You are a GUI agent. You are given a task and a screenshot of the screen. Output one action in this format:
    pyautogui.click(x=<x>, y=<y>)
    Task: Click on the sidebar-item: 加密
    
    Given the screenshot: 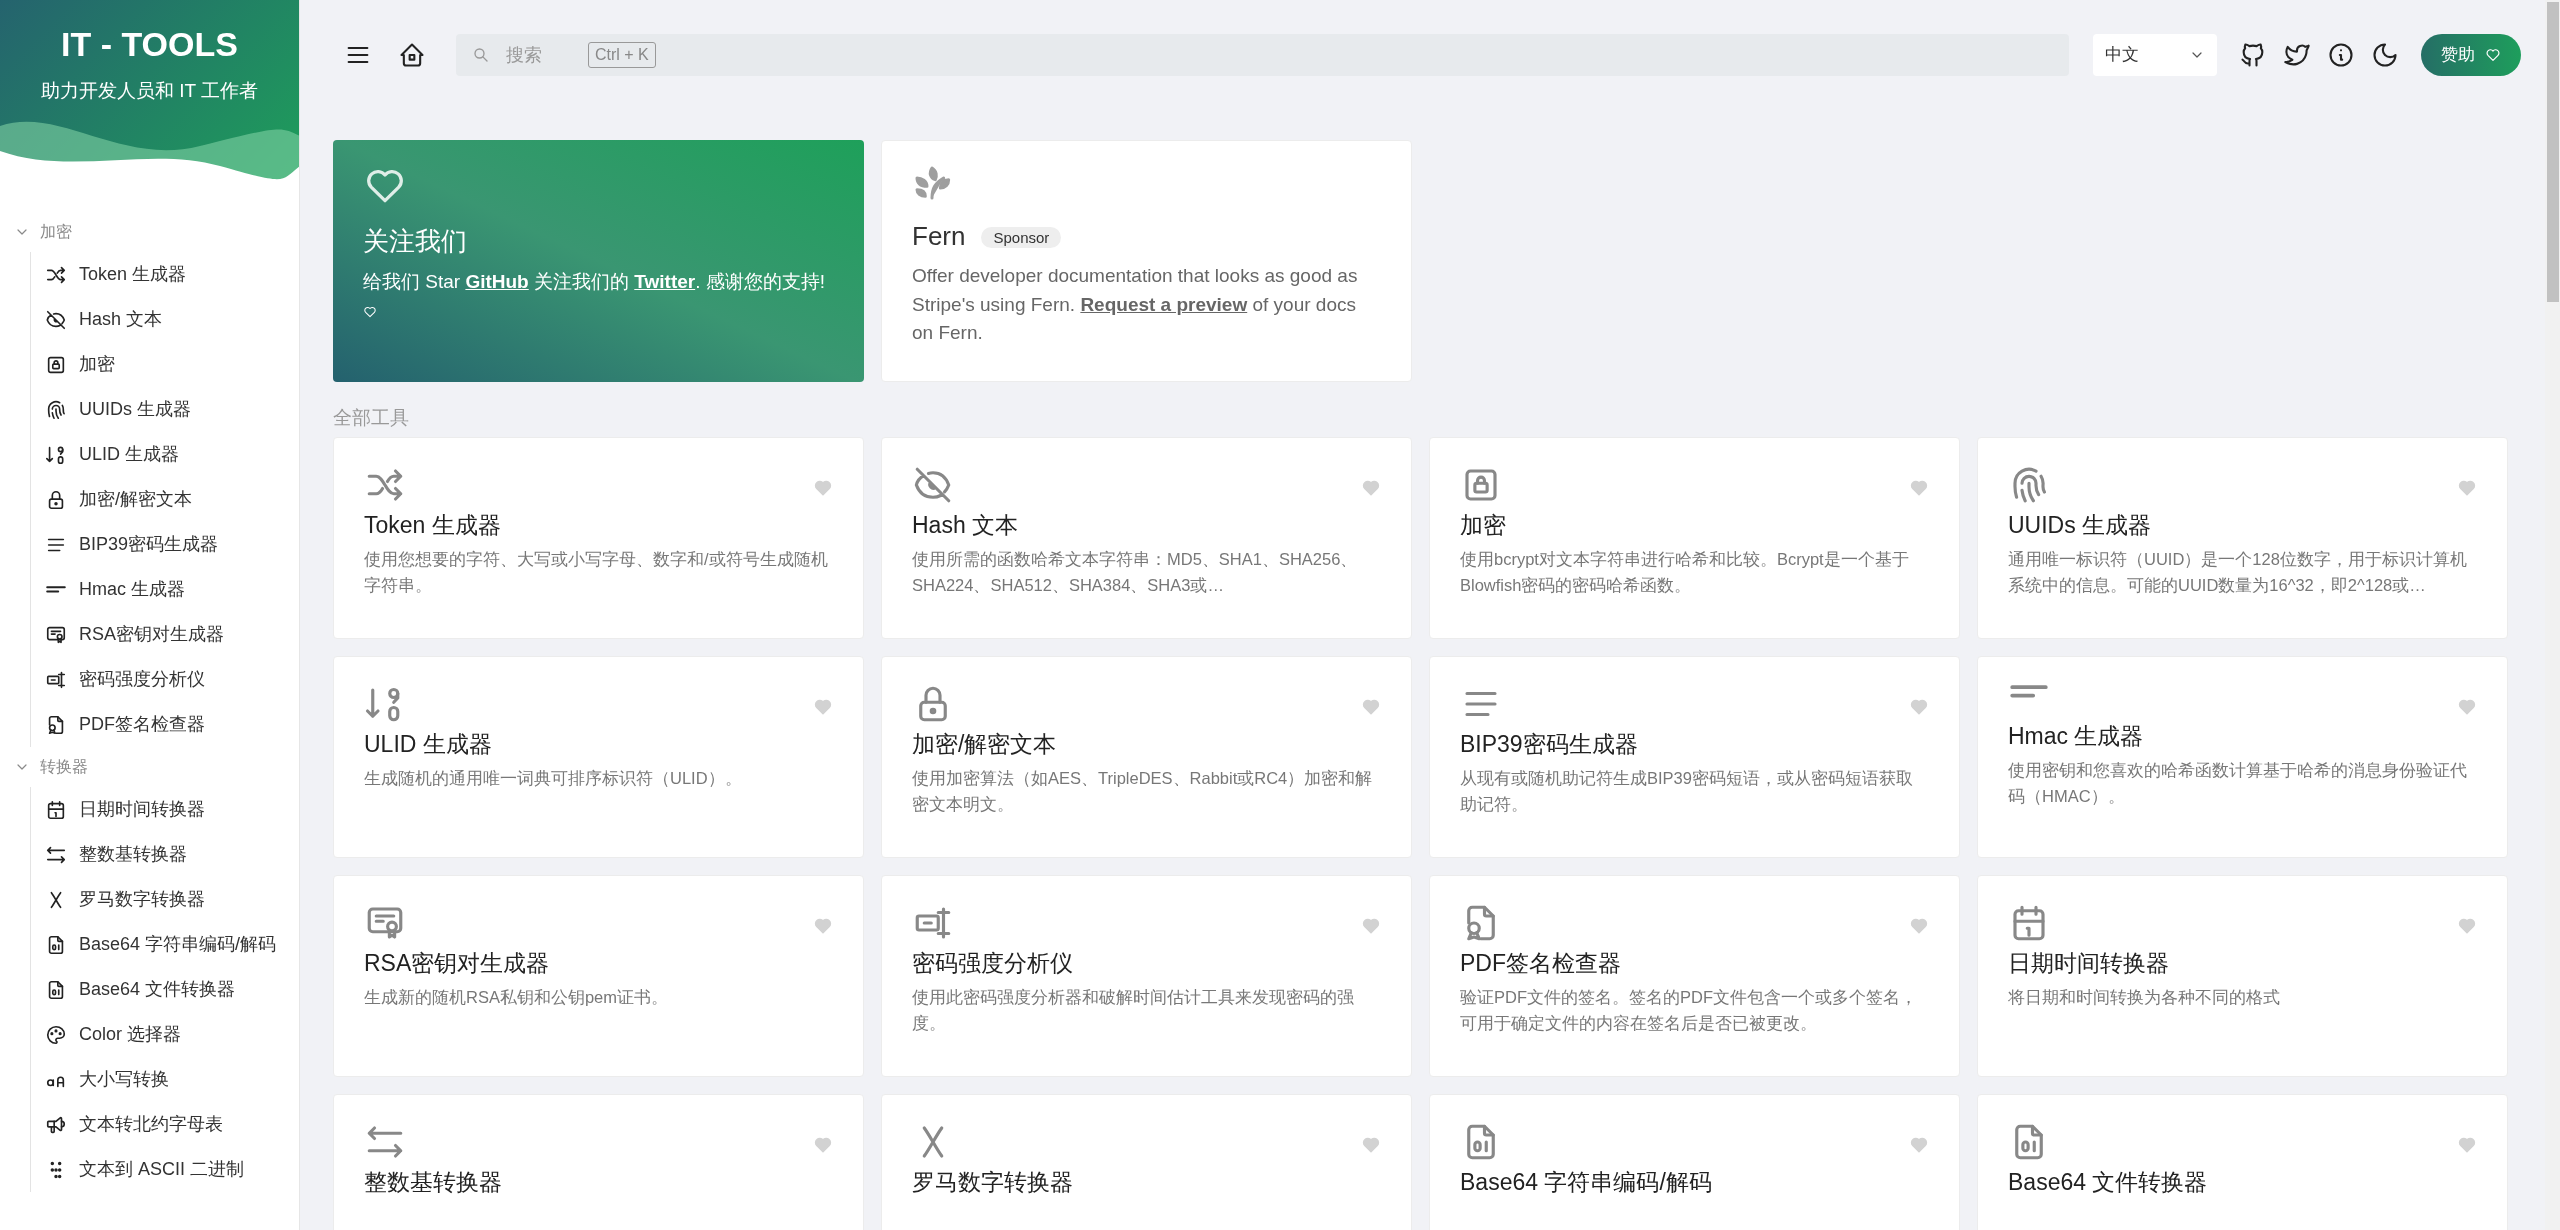 What is the action you would take?
    pyautogui.click(x=165, y=364)
    